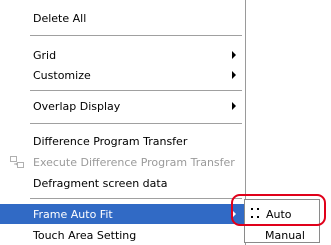 This screenshot has height=245, width=331. I want to click on menu-item-frame-auto-fit-label: Frame Auto Fit, so click(73, 214).